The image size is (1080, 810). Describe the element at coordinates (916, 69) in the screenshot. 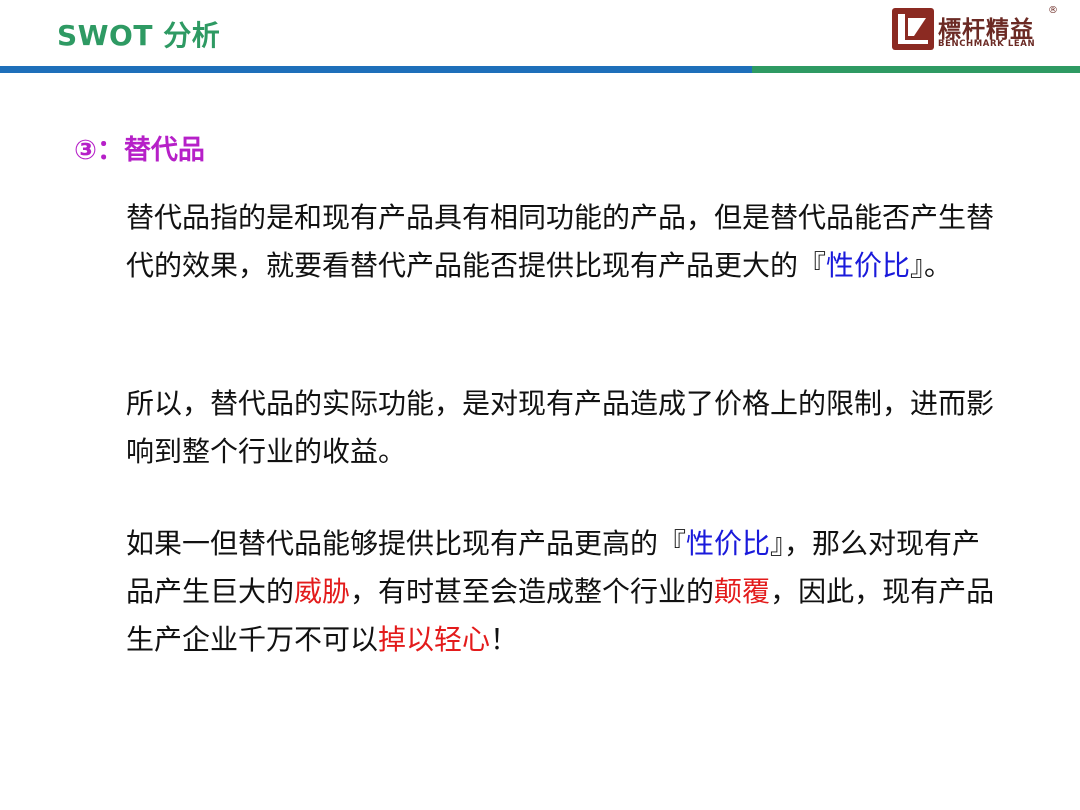

I see `header-rule-green` at that location.